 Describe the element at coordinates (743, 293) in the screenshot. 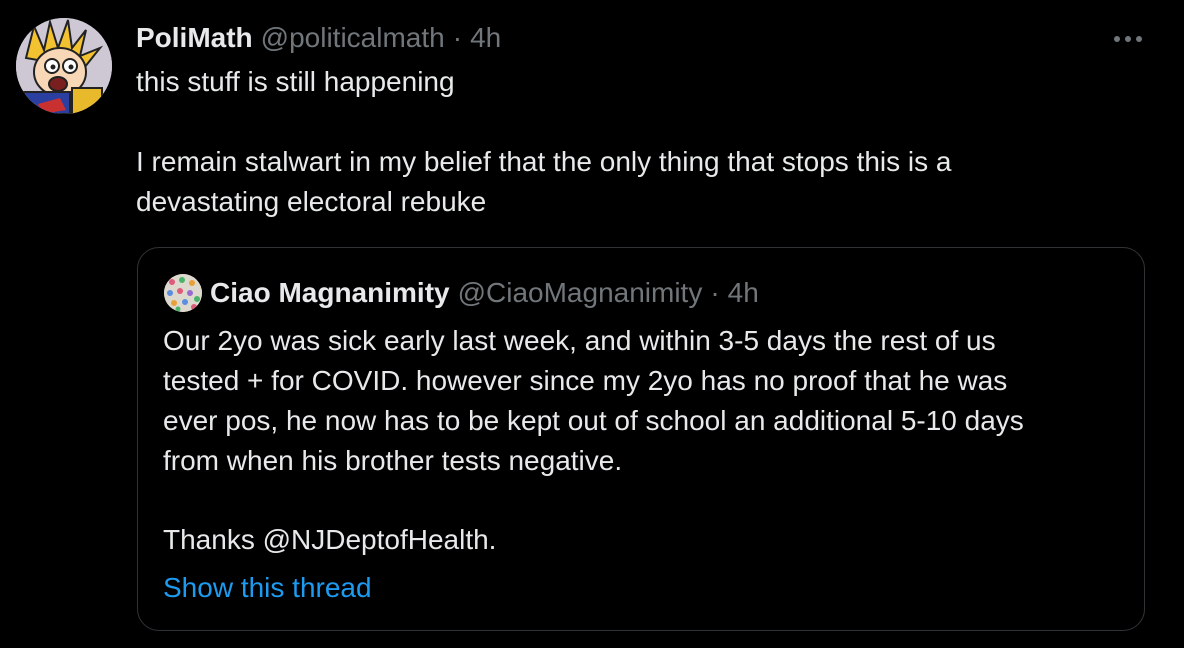

I see `quoted-timestamp: 4h` at that location.